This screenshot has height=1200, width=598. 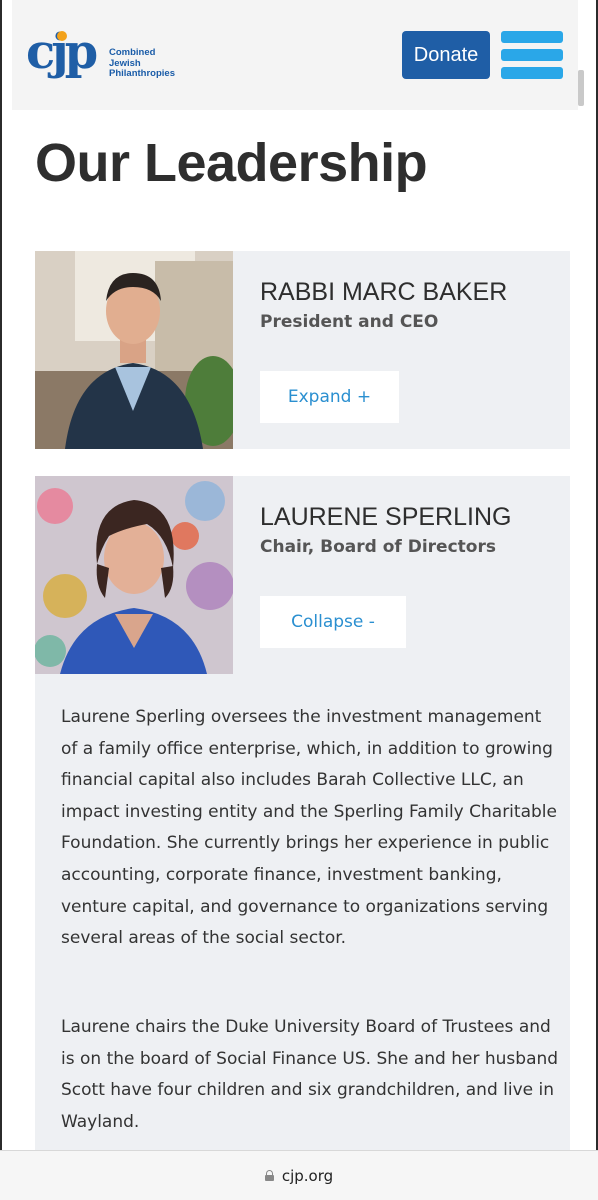 I want to click on cjp-logo: cjp Combined Jewish Philanthropies, so click(x=111, y=57).